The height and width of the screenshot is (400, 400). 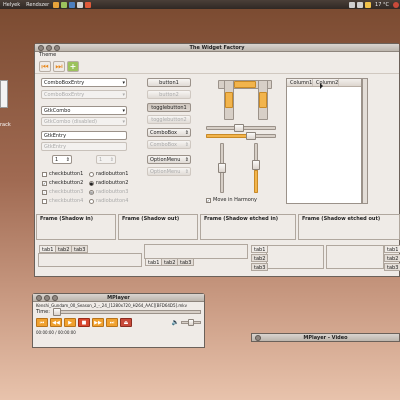 What do you see at coordinates (352, 4) in the screenshot?
I see `network-icon` at bounding box center [352, 4].